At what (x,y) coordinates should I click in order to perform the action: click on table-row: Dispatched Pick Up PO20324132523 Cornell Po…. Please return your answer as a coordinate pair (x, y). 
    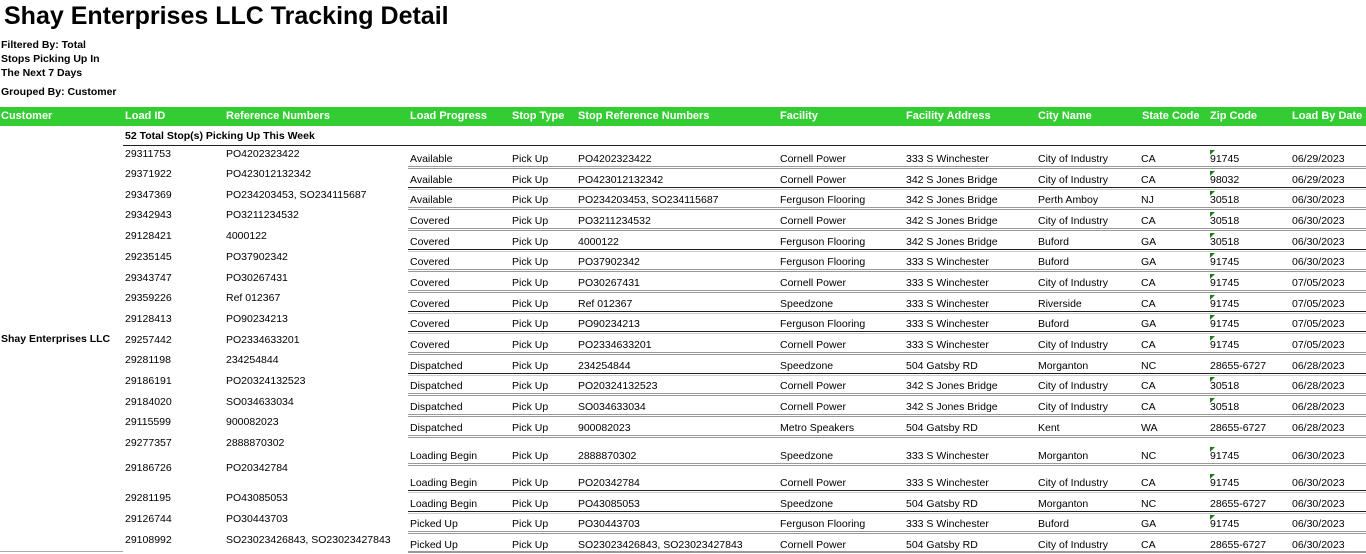
    Looking at the image, I should click on (887, 383).